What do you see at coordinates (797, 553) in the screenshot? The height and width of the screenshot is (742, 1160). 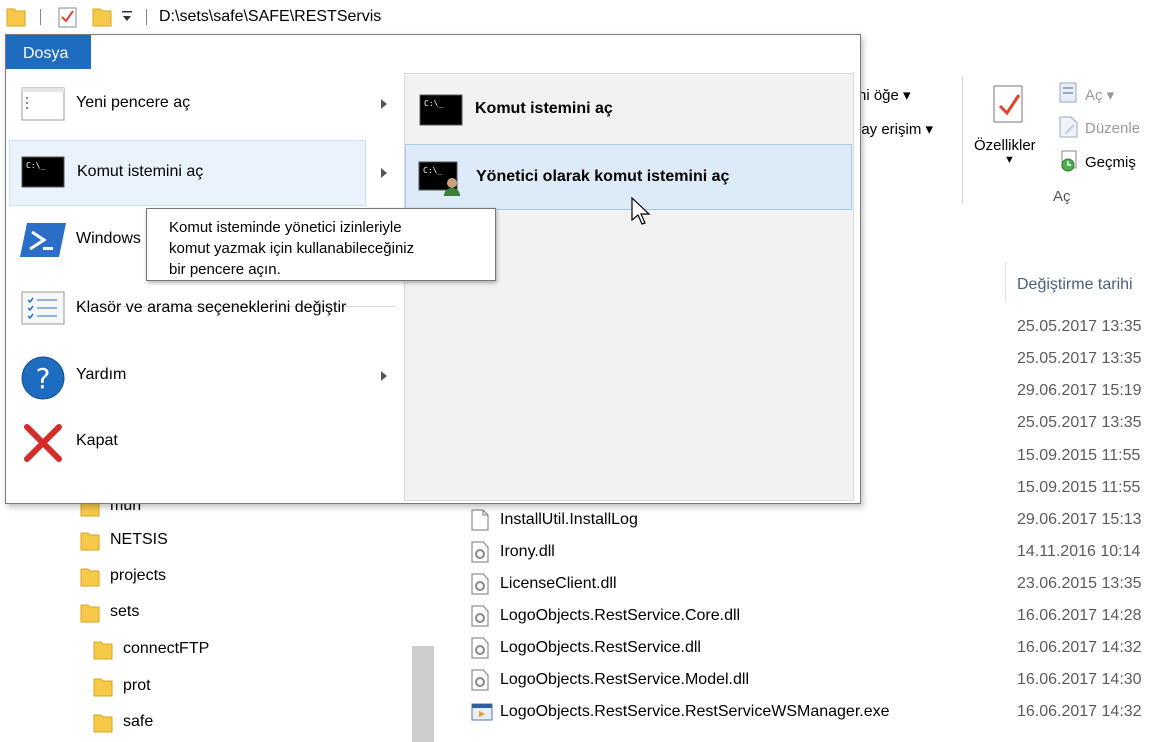 I see `file-row: Irony.dll 14.11.2016 10:14` at bounding box center [797, 553].